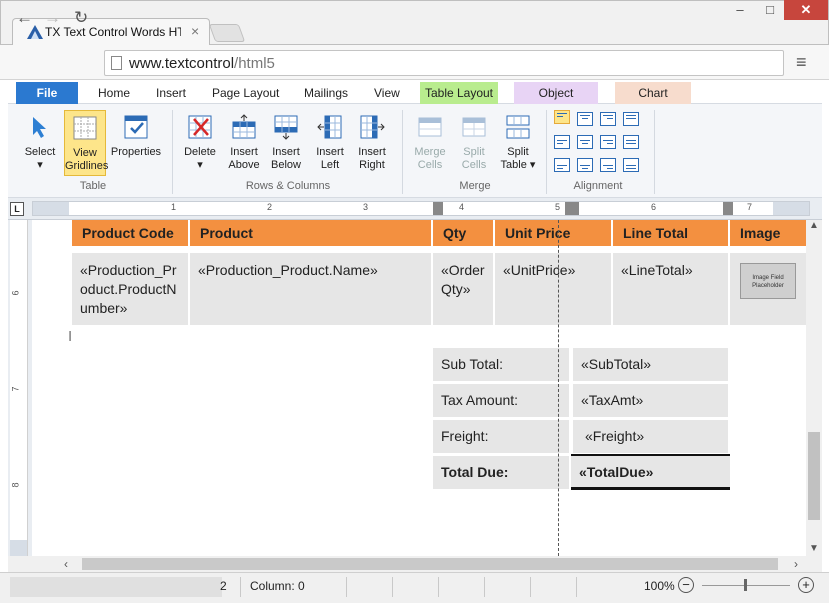 This screenshot has width=829, height=603. What do you see at coordinates (650, 436) in the screenshot?
I see `totals-value: «Freight»` at bounding box center [650, 436].